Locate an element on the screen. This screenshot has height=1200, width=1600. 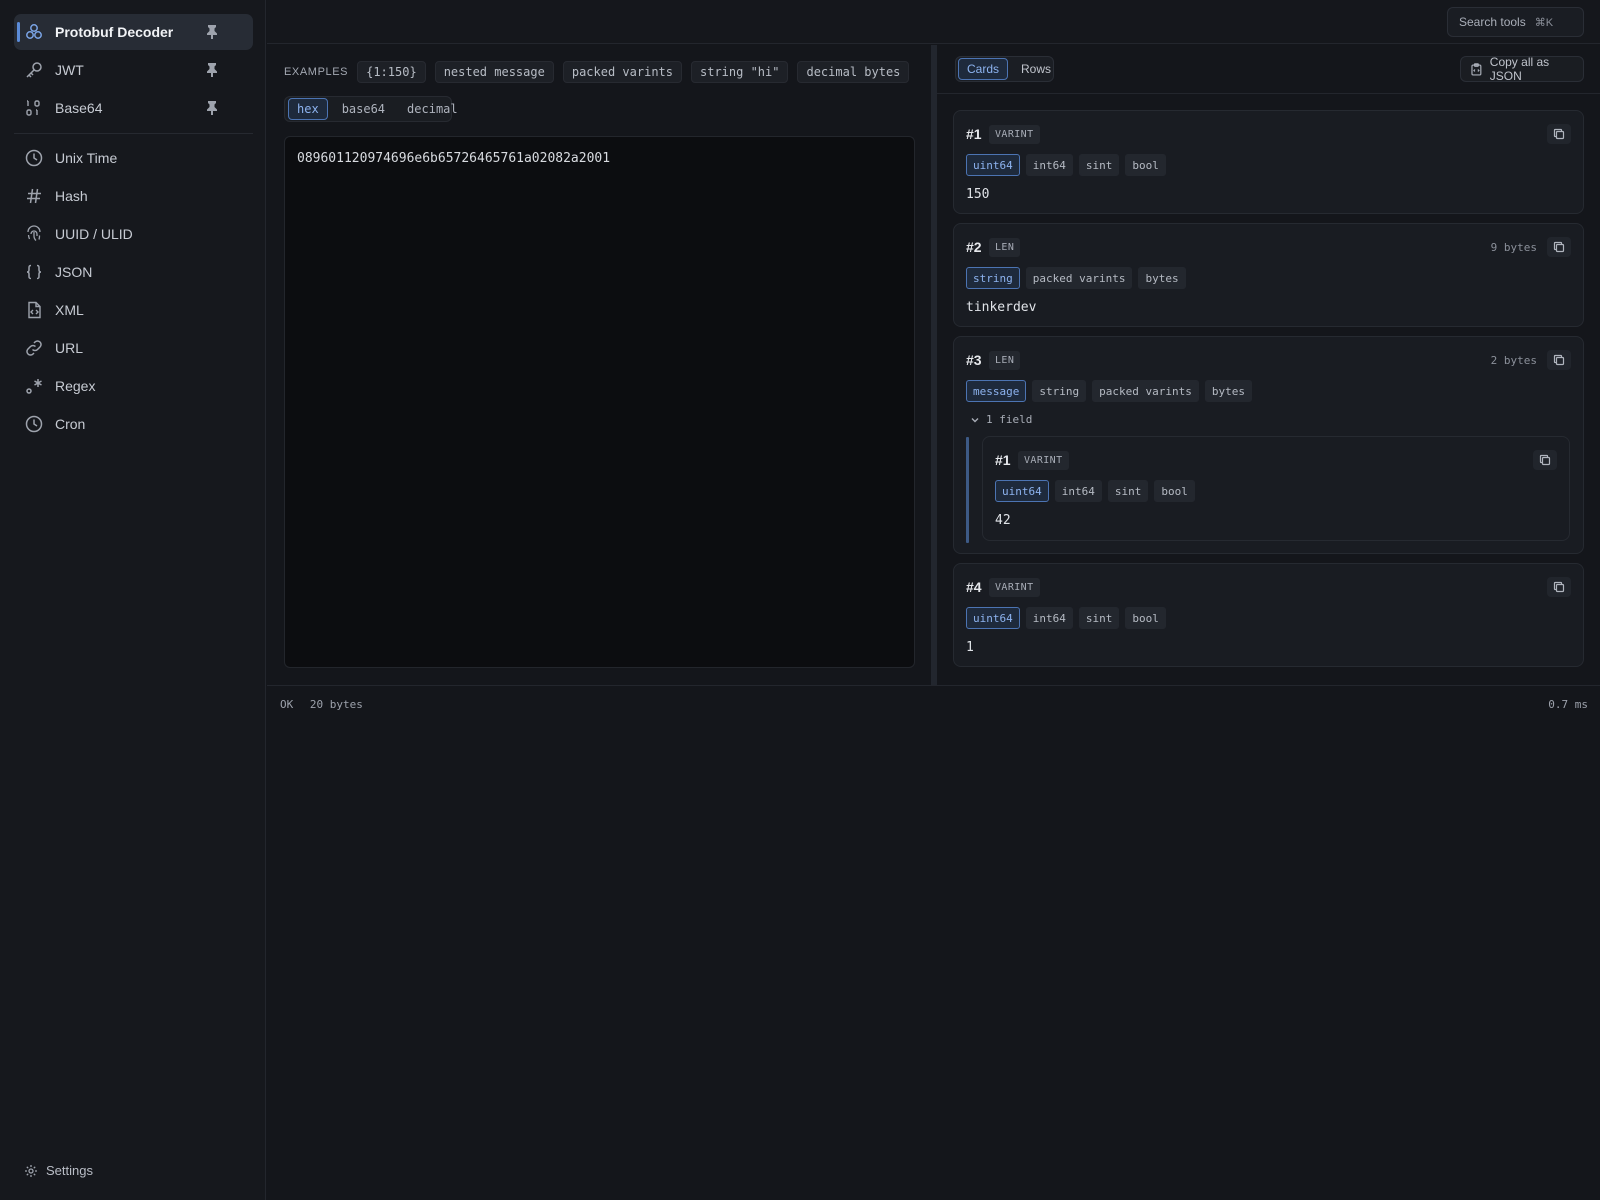
copy-all-json-button: Copy all as JSON is located at coordinates (1522, 69).